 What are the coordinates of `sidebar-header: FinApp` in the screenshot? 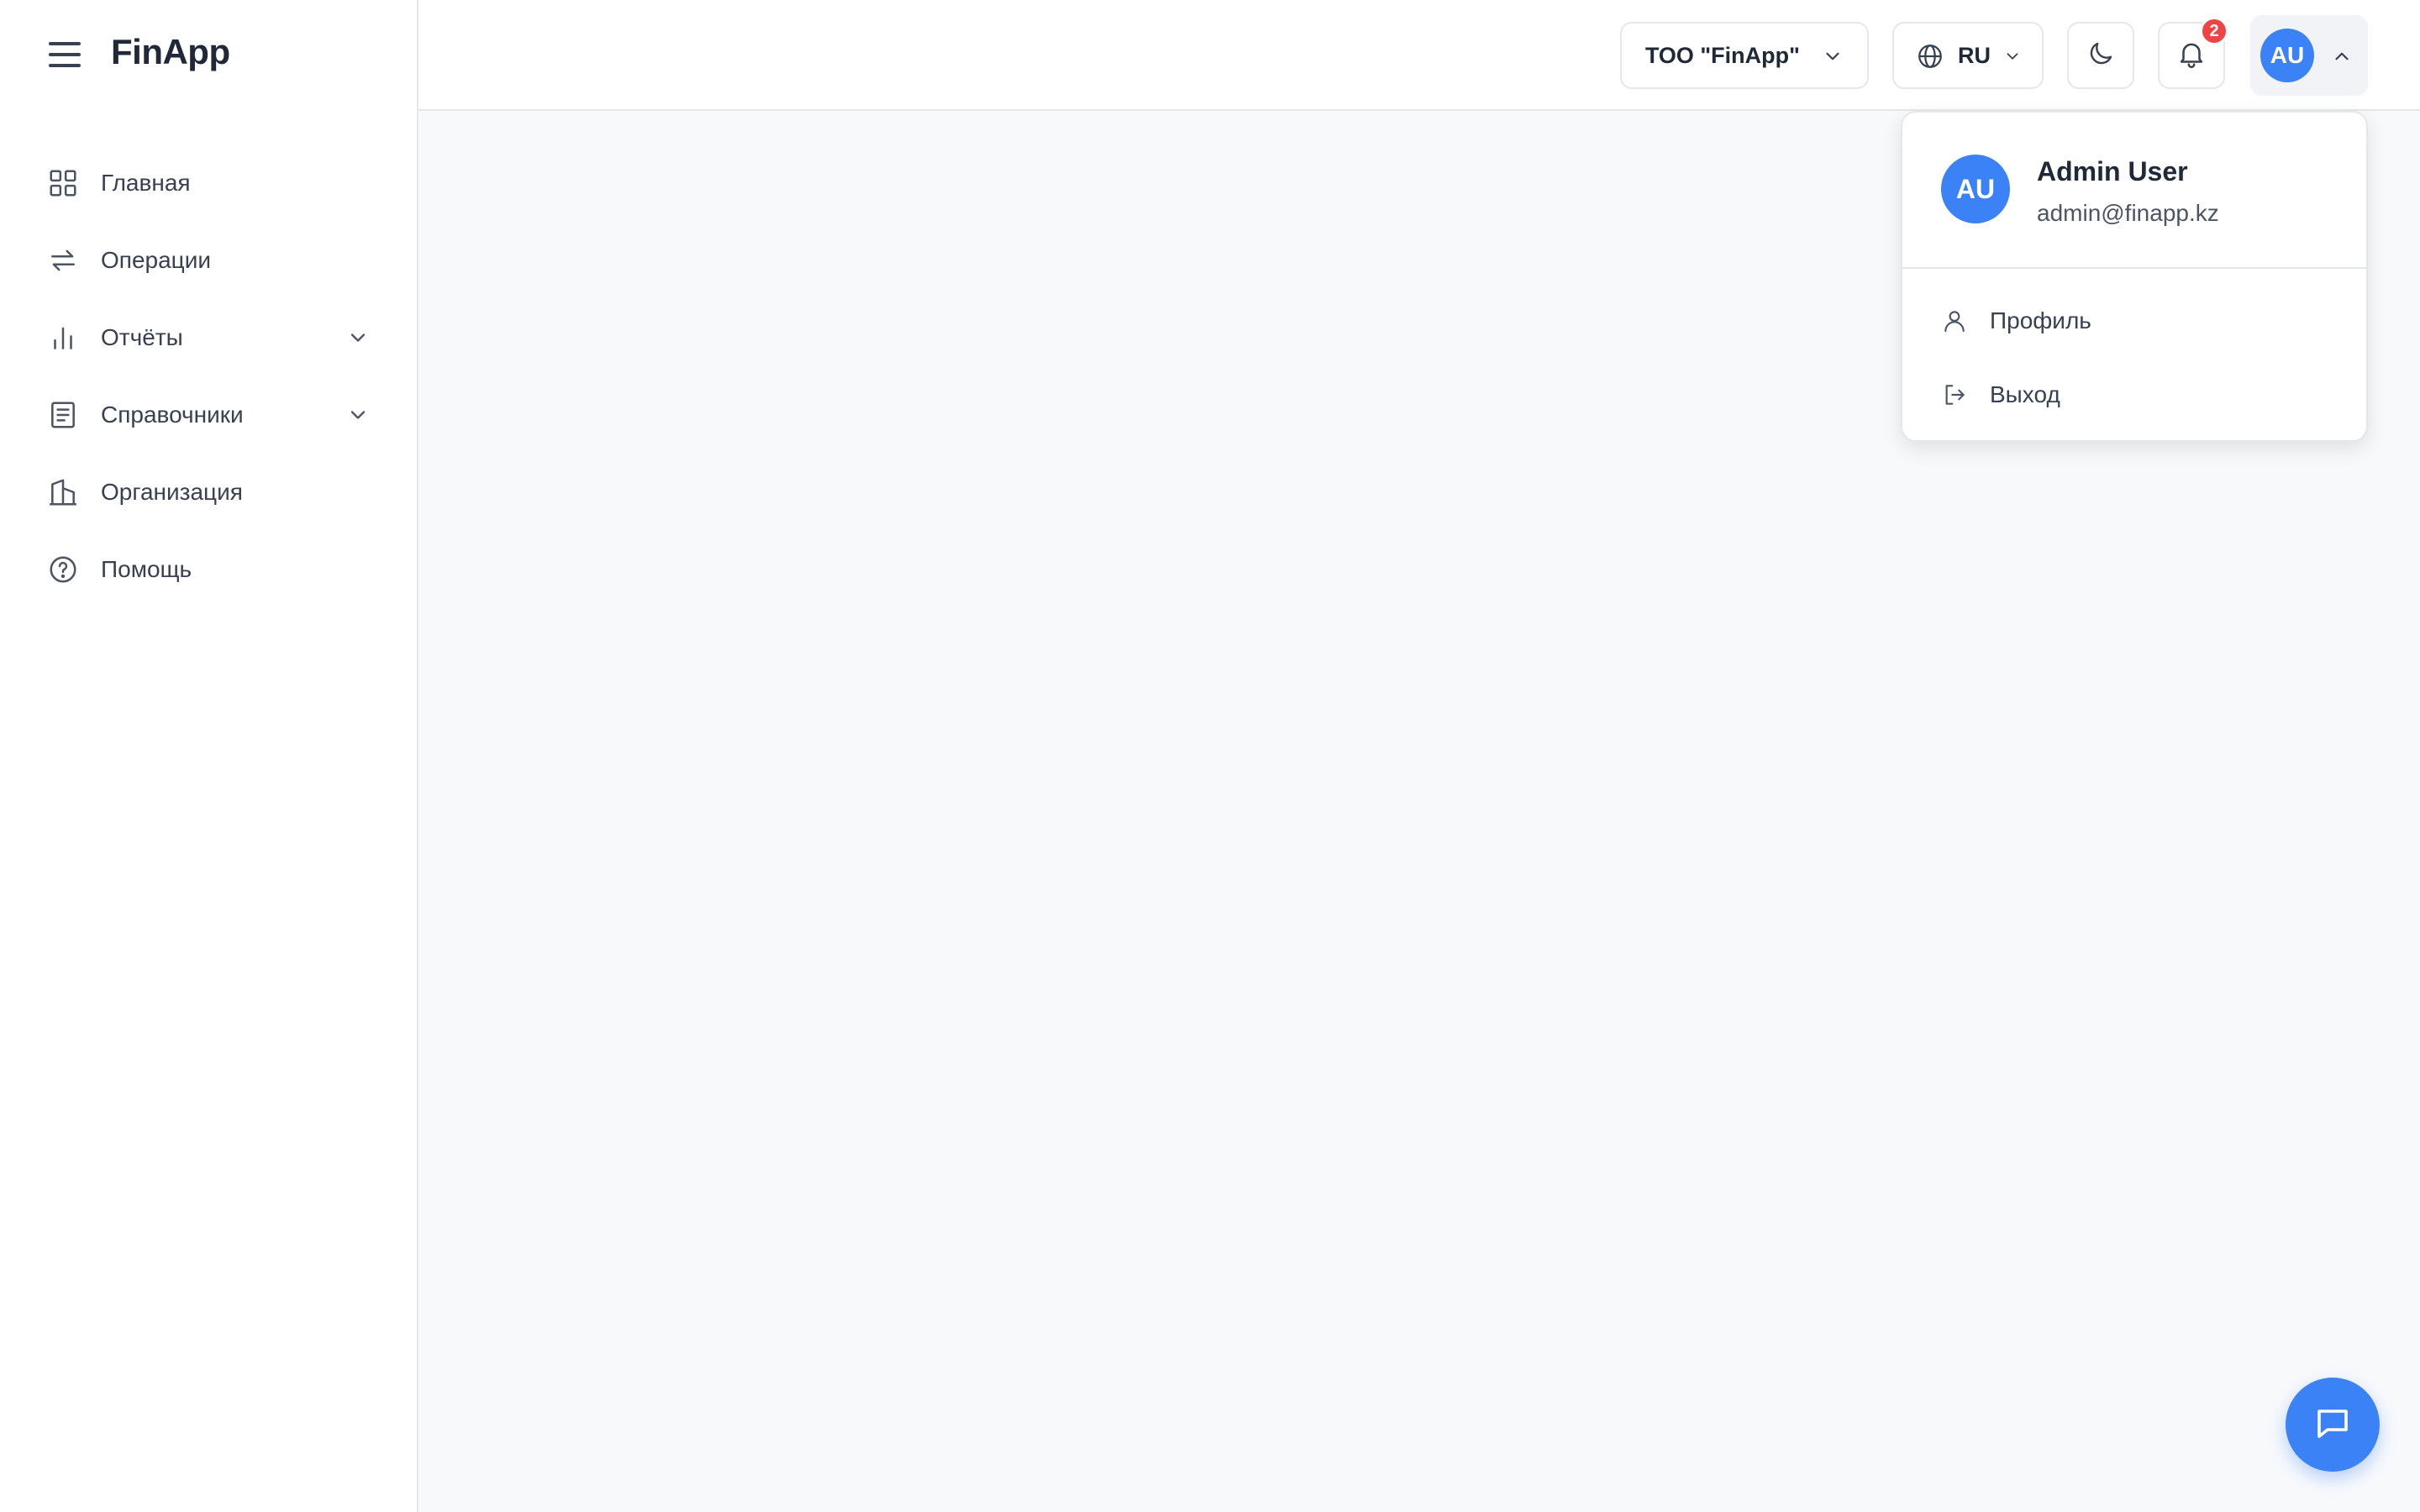 It's located at (208, 54).